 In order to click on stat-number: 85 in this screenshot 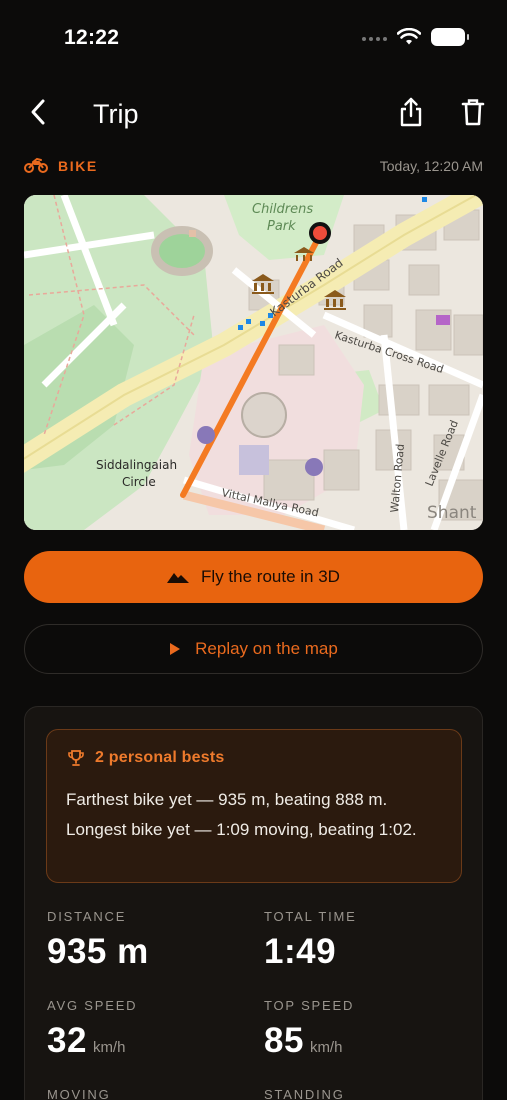, I will do `click(284, 1040)`.